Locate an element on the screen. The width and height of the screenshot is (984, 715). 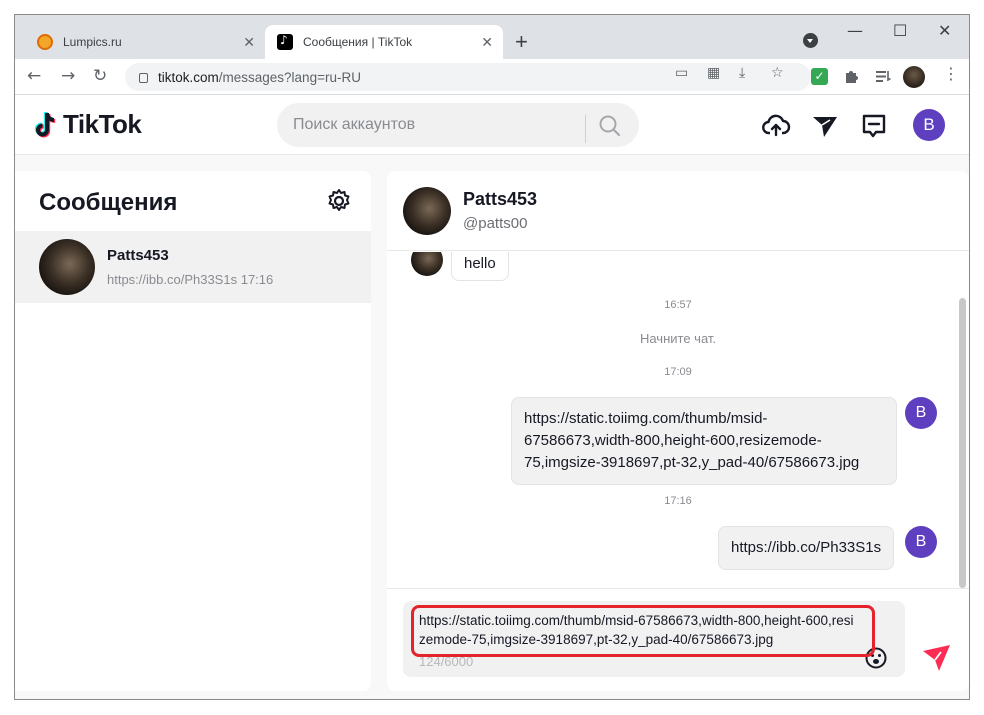
chat-contact-handle: @patts00 is located at coordinates (495, 223).